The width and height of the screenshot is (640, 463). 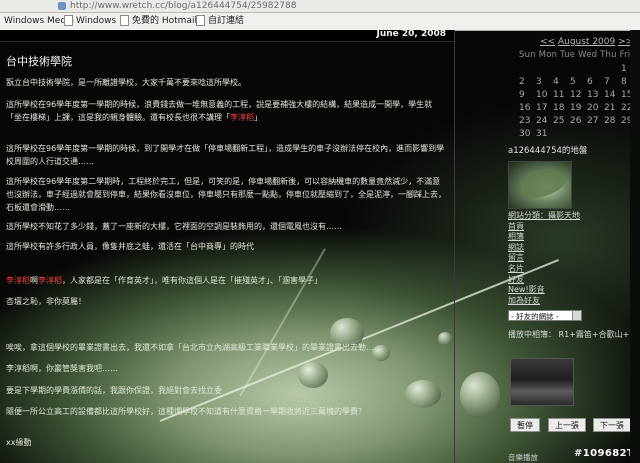 What do you see at coordinates (525, 425) in the screenshot?
I see `pause-button: 暫停` at bounding box center [525, 425].